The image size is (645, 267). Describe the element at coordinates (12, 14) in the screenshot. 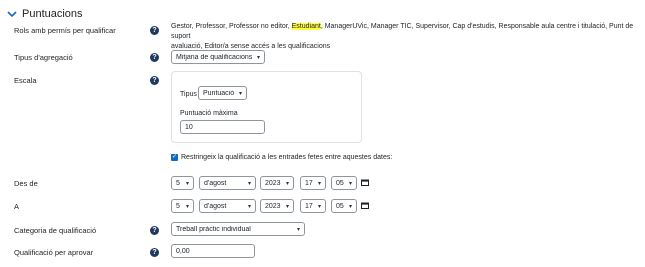

I see `chevron-down-icon` at that location.